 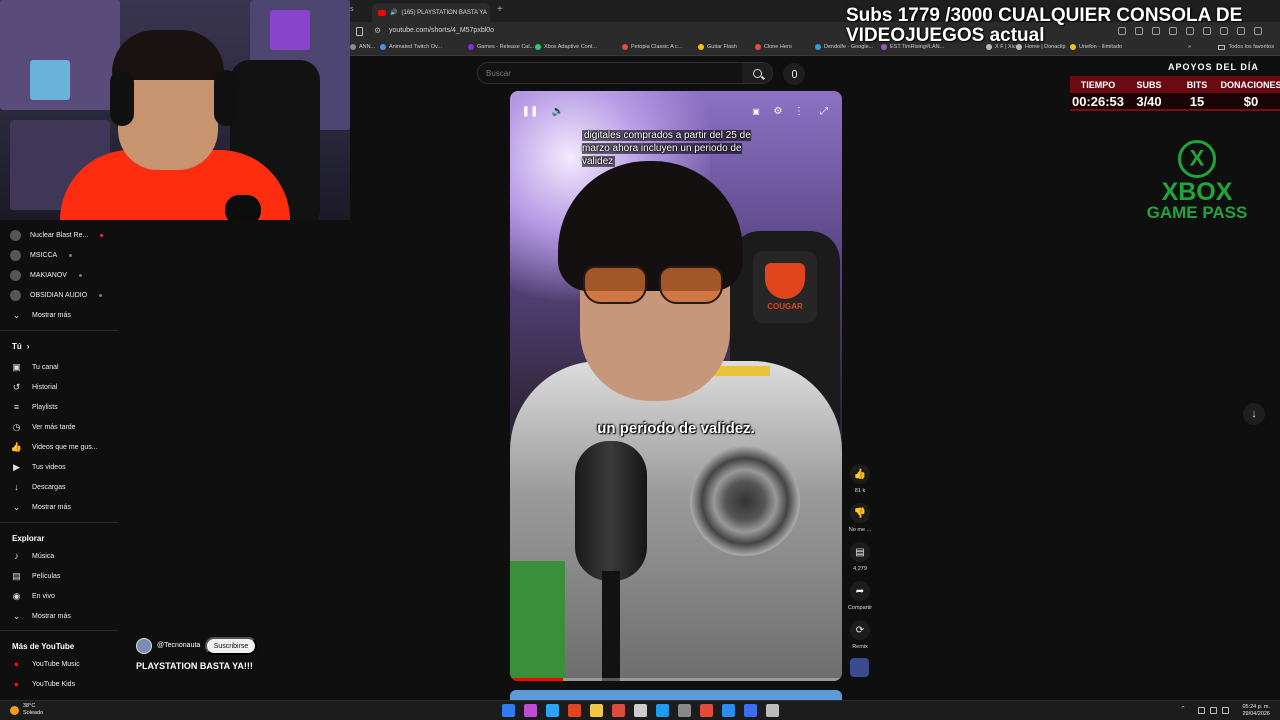 What do you see at coordinates (54, 684) in the screenshot?
I see `sidebar-item-label: YouTube Kids` at bounding box center [54, 684].